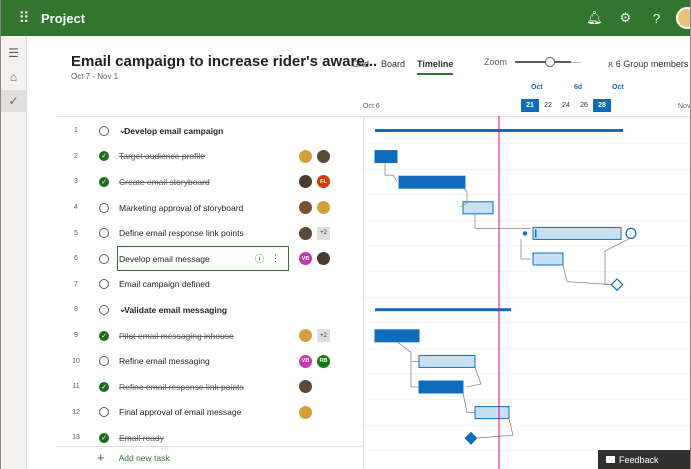 The height and width of the screenshot is (469, 691). Describe the element at coordinates (133, 457) in the screenshot. I see `add-task-button: + Add new task` at that location.